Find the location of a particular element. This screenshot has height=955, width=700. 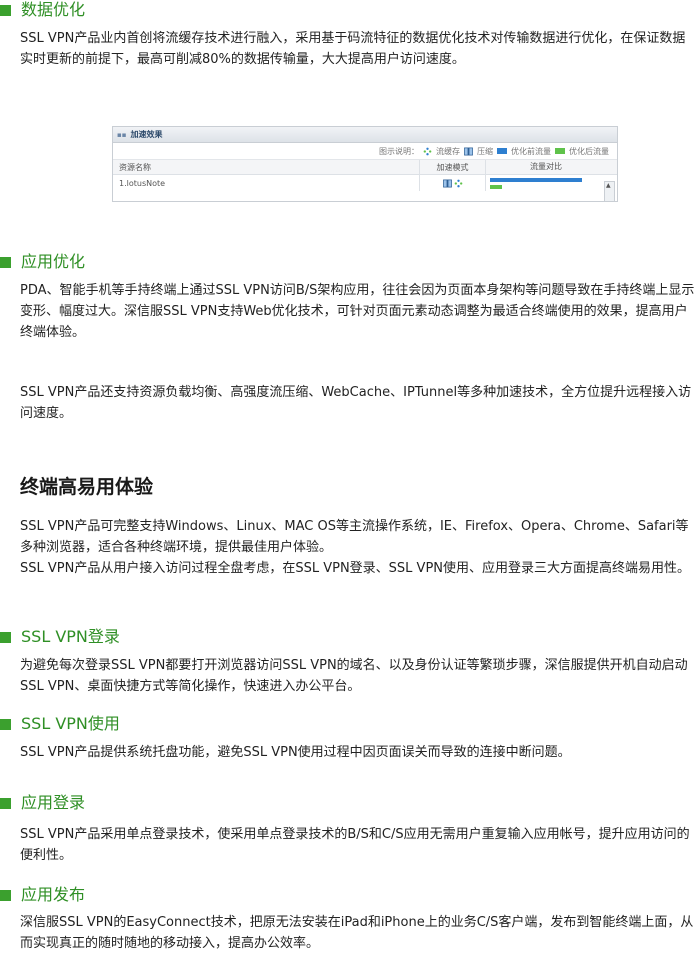

legend-item-after: 优化后流量 is located at coordinates (589, 151).